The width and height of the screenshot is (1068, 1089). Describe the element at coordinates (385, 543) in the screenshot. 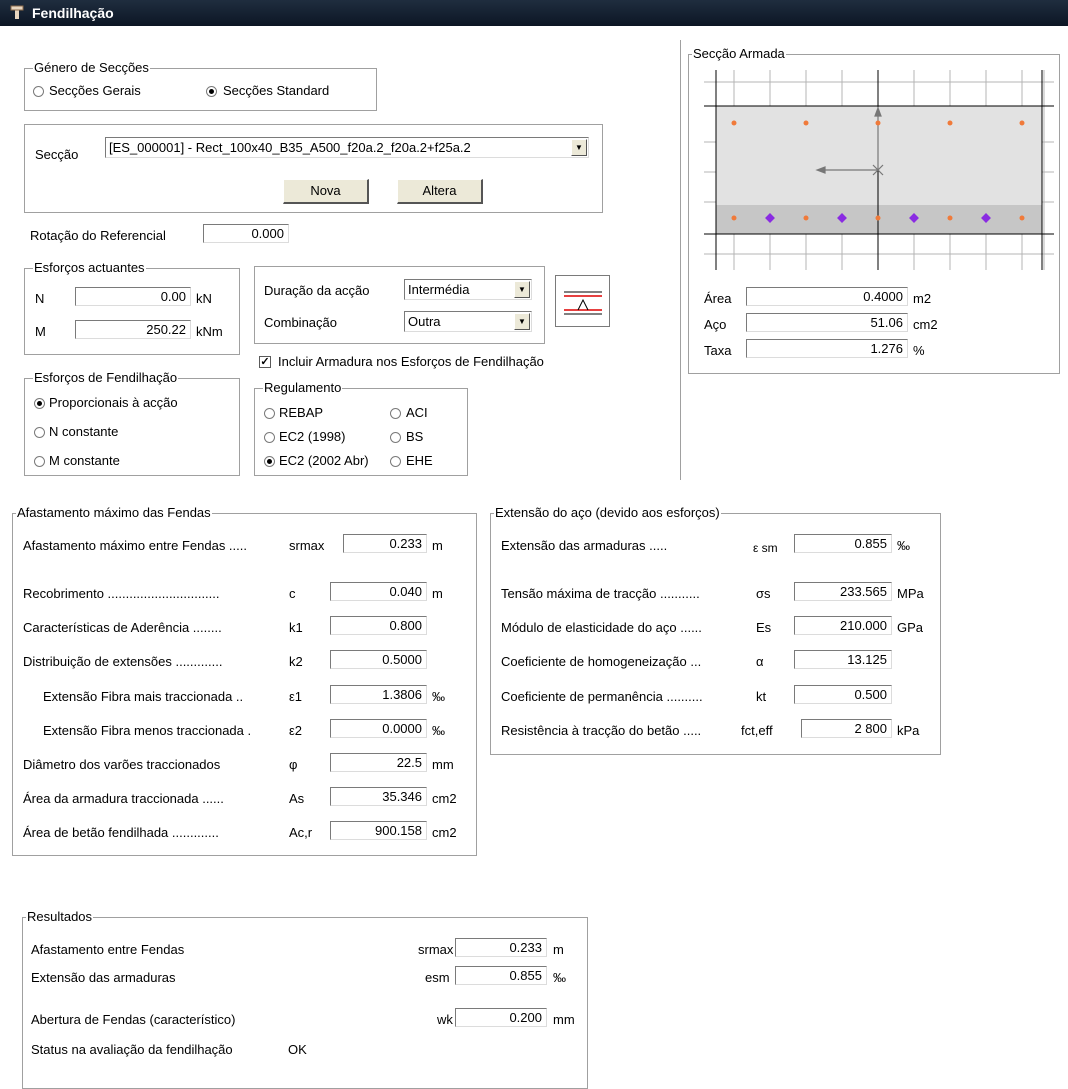

I see `srmax-input: 0.233` at that location.